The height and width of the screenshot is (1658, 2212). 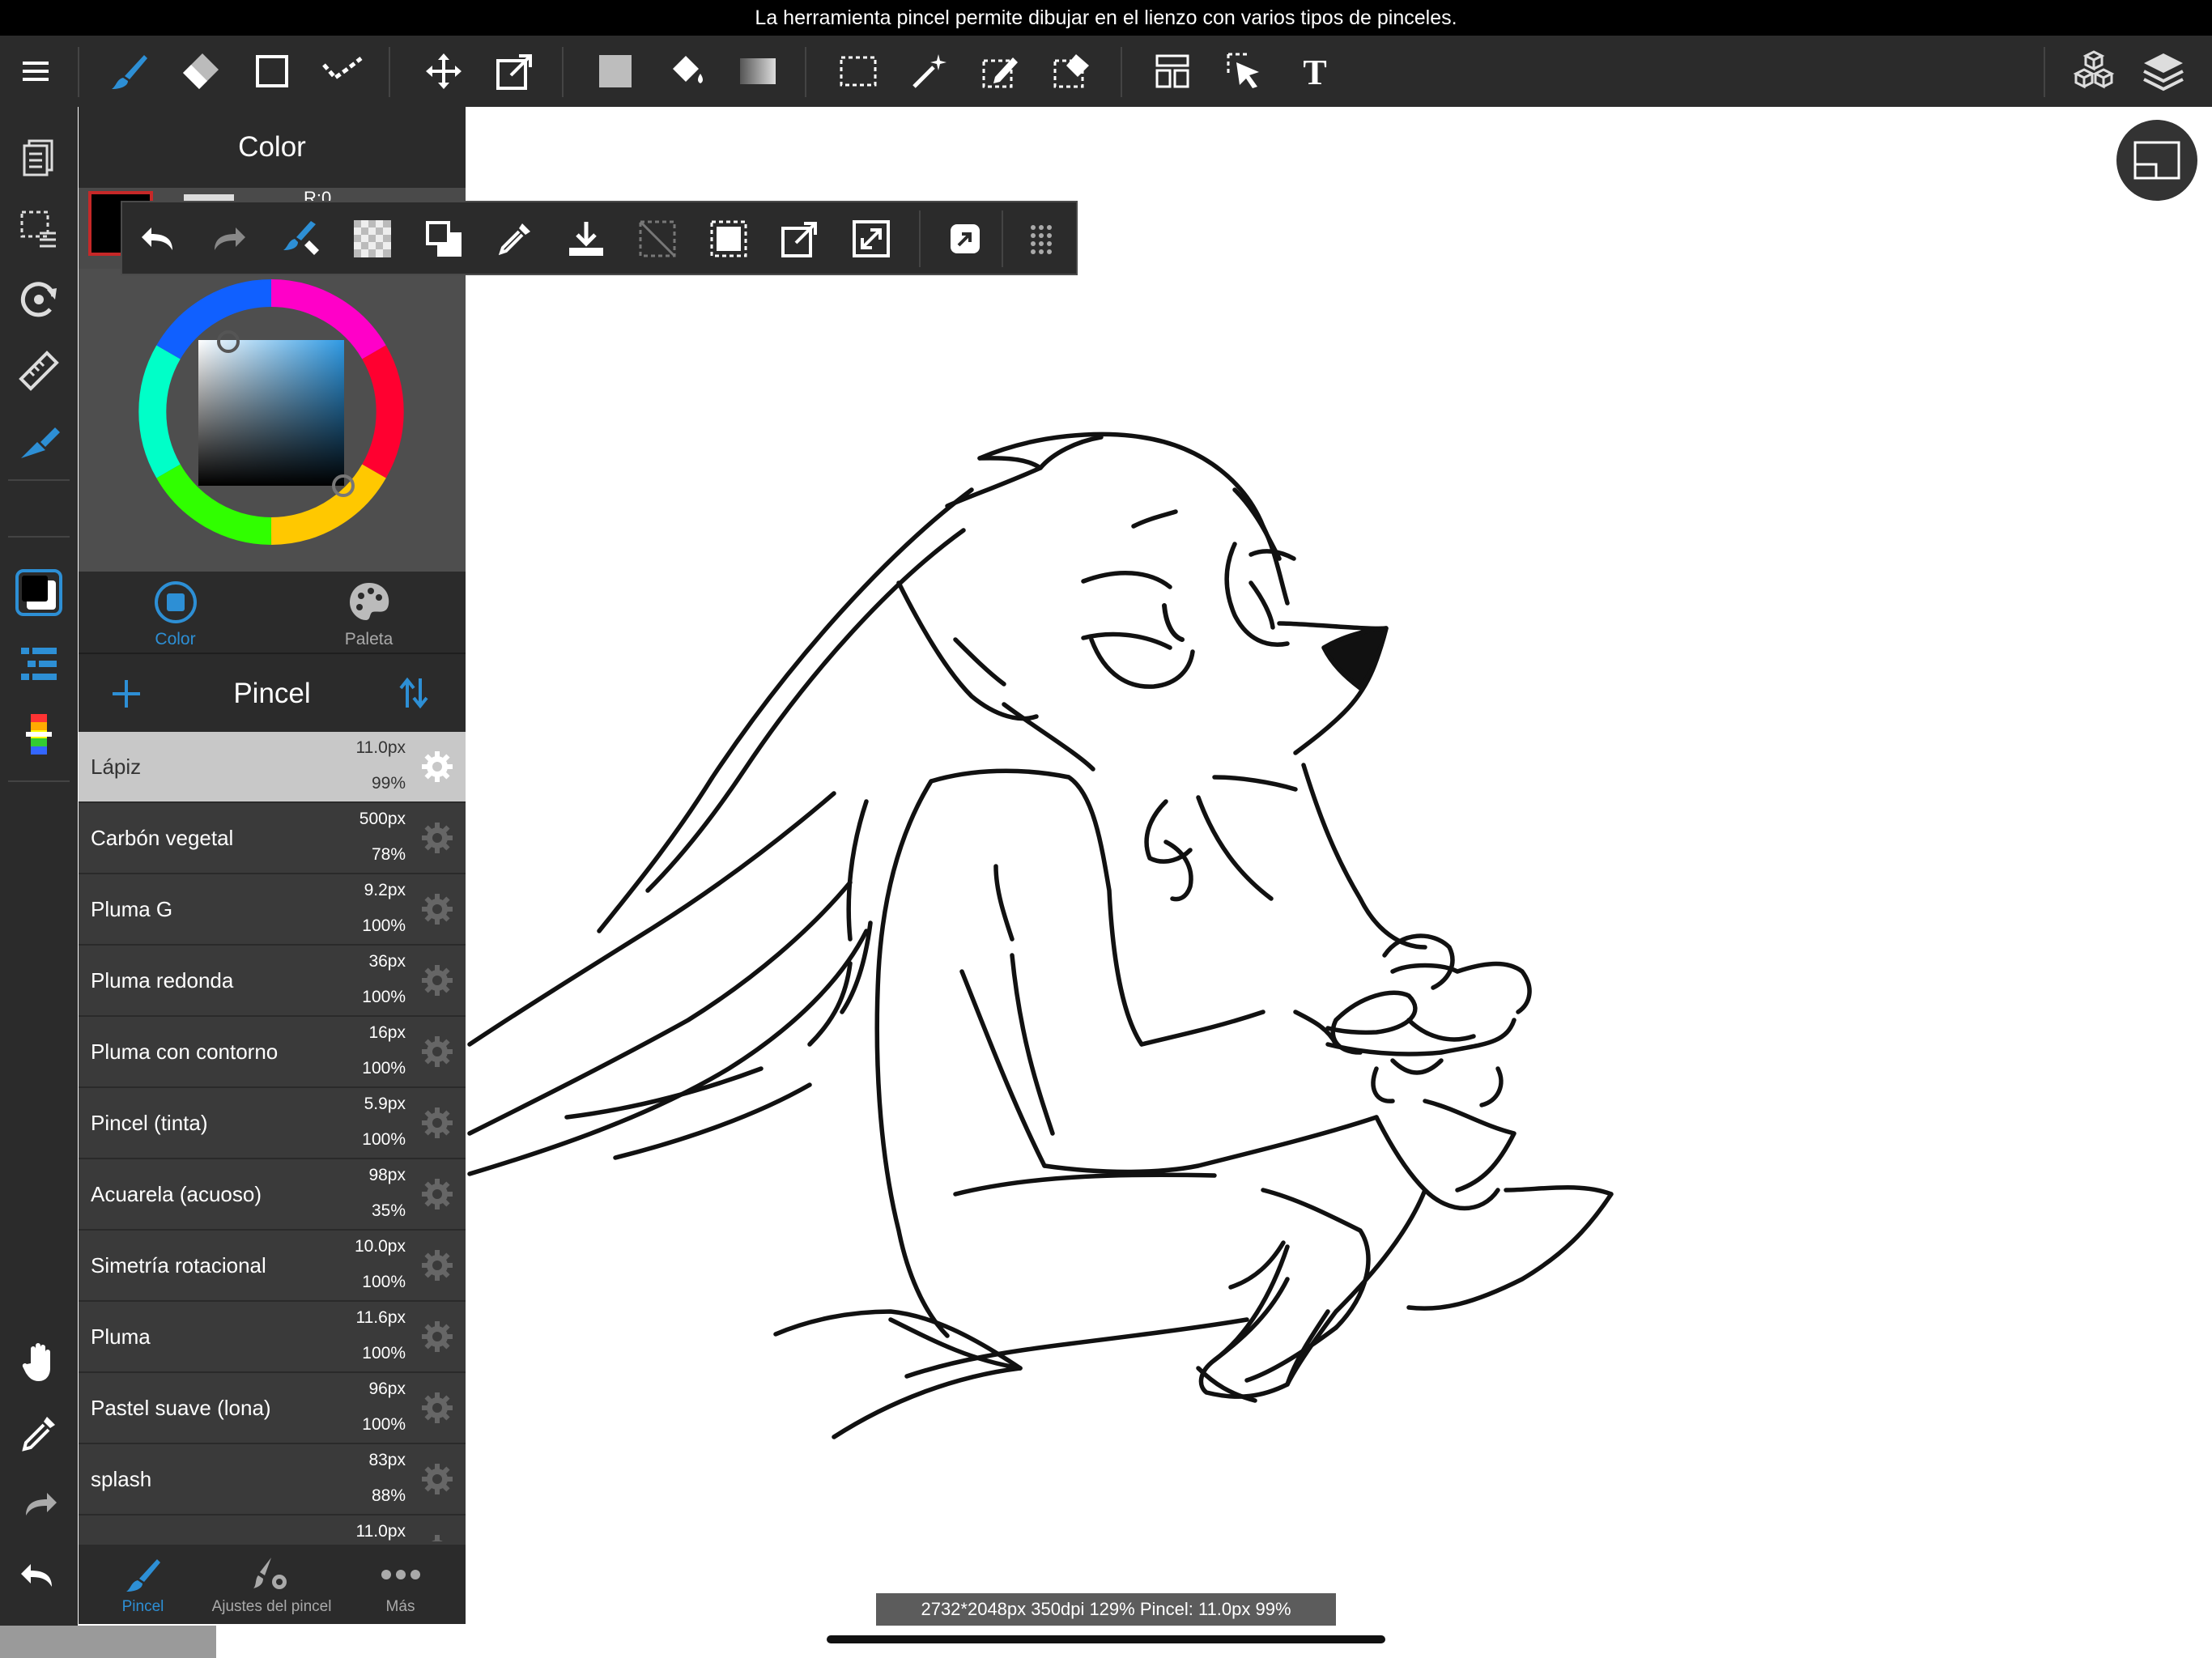 I want to click on color-wheel, so click(x=272, y=420).